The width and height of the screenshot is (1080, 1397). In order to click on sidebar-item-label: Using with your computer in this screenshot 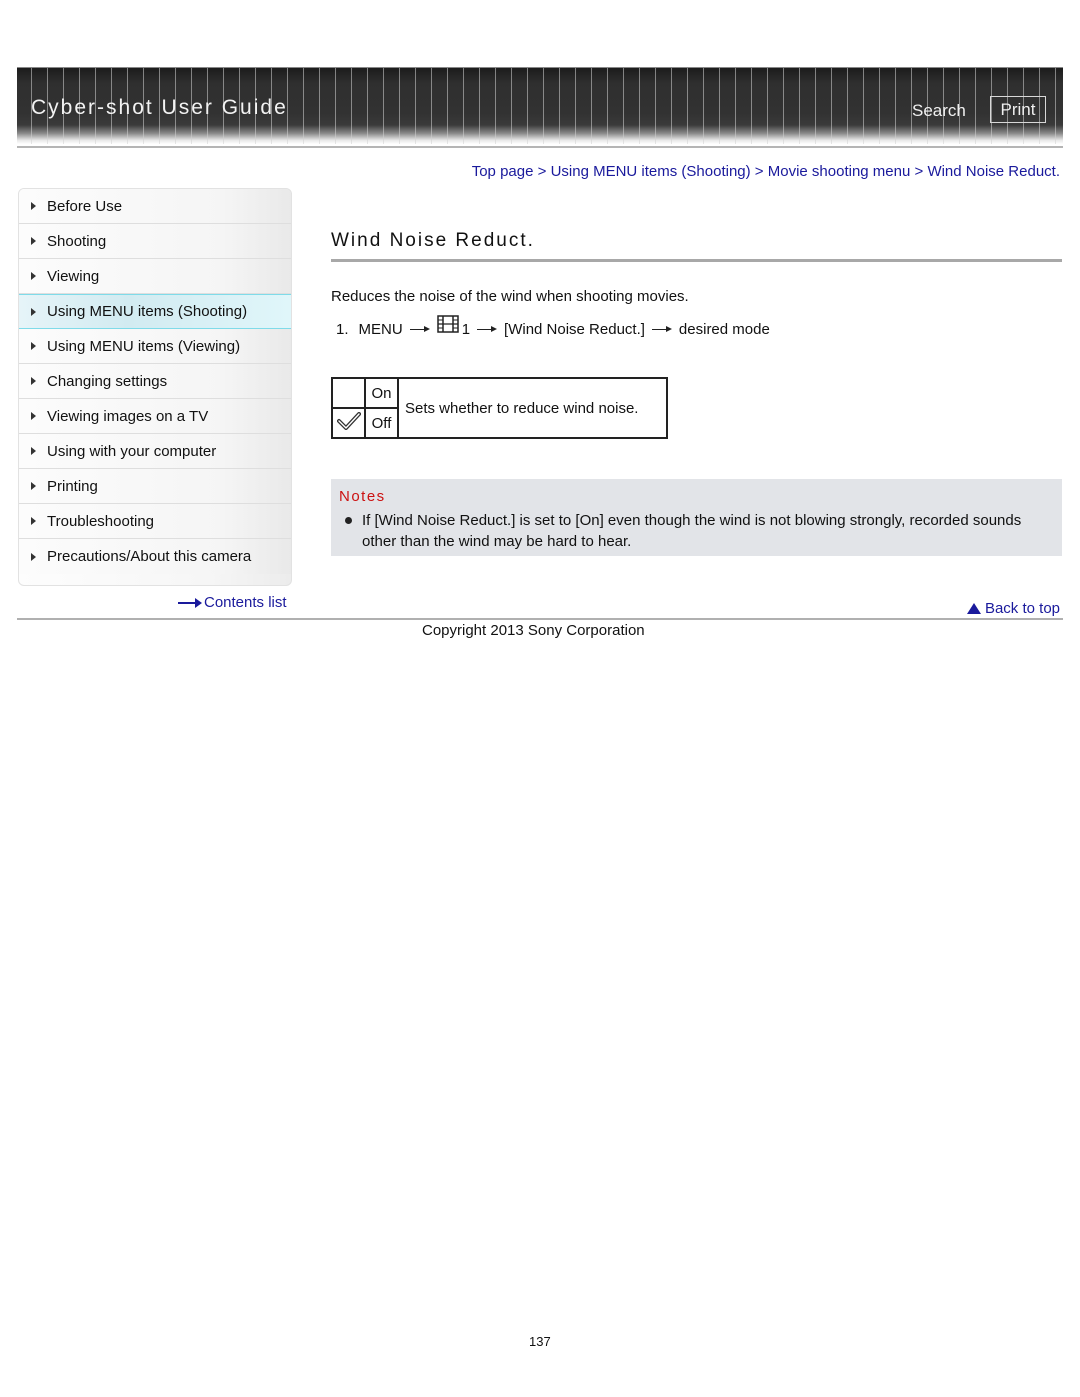, I will do `click(132, 451)`.